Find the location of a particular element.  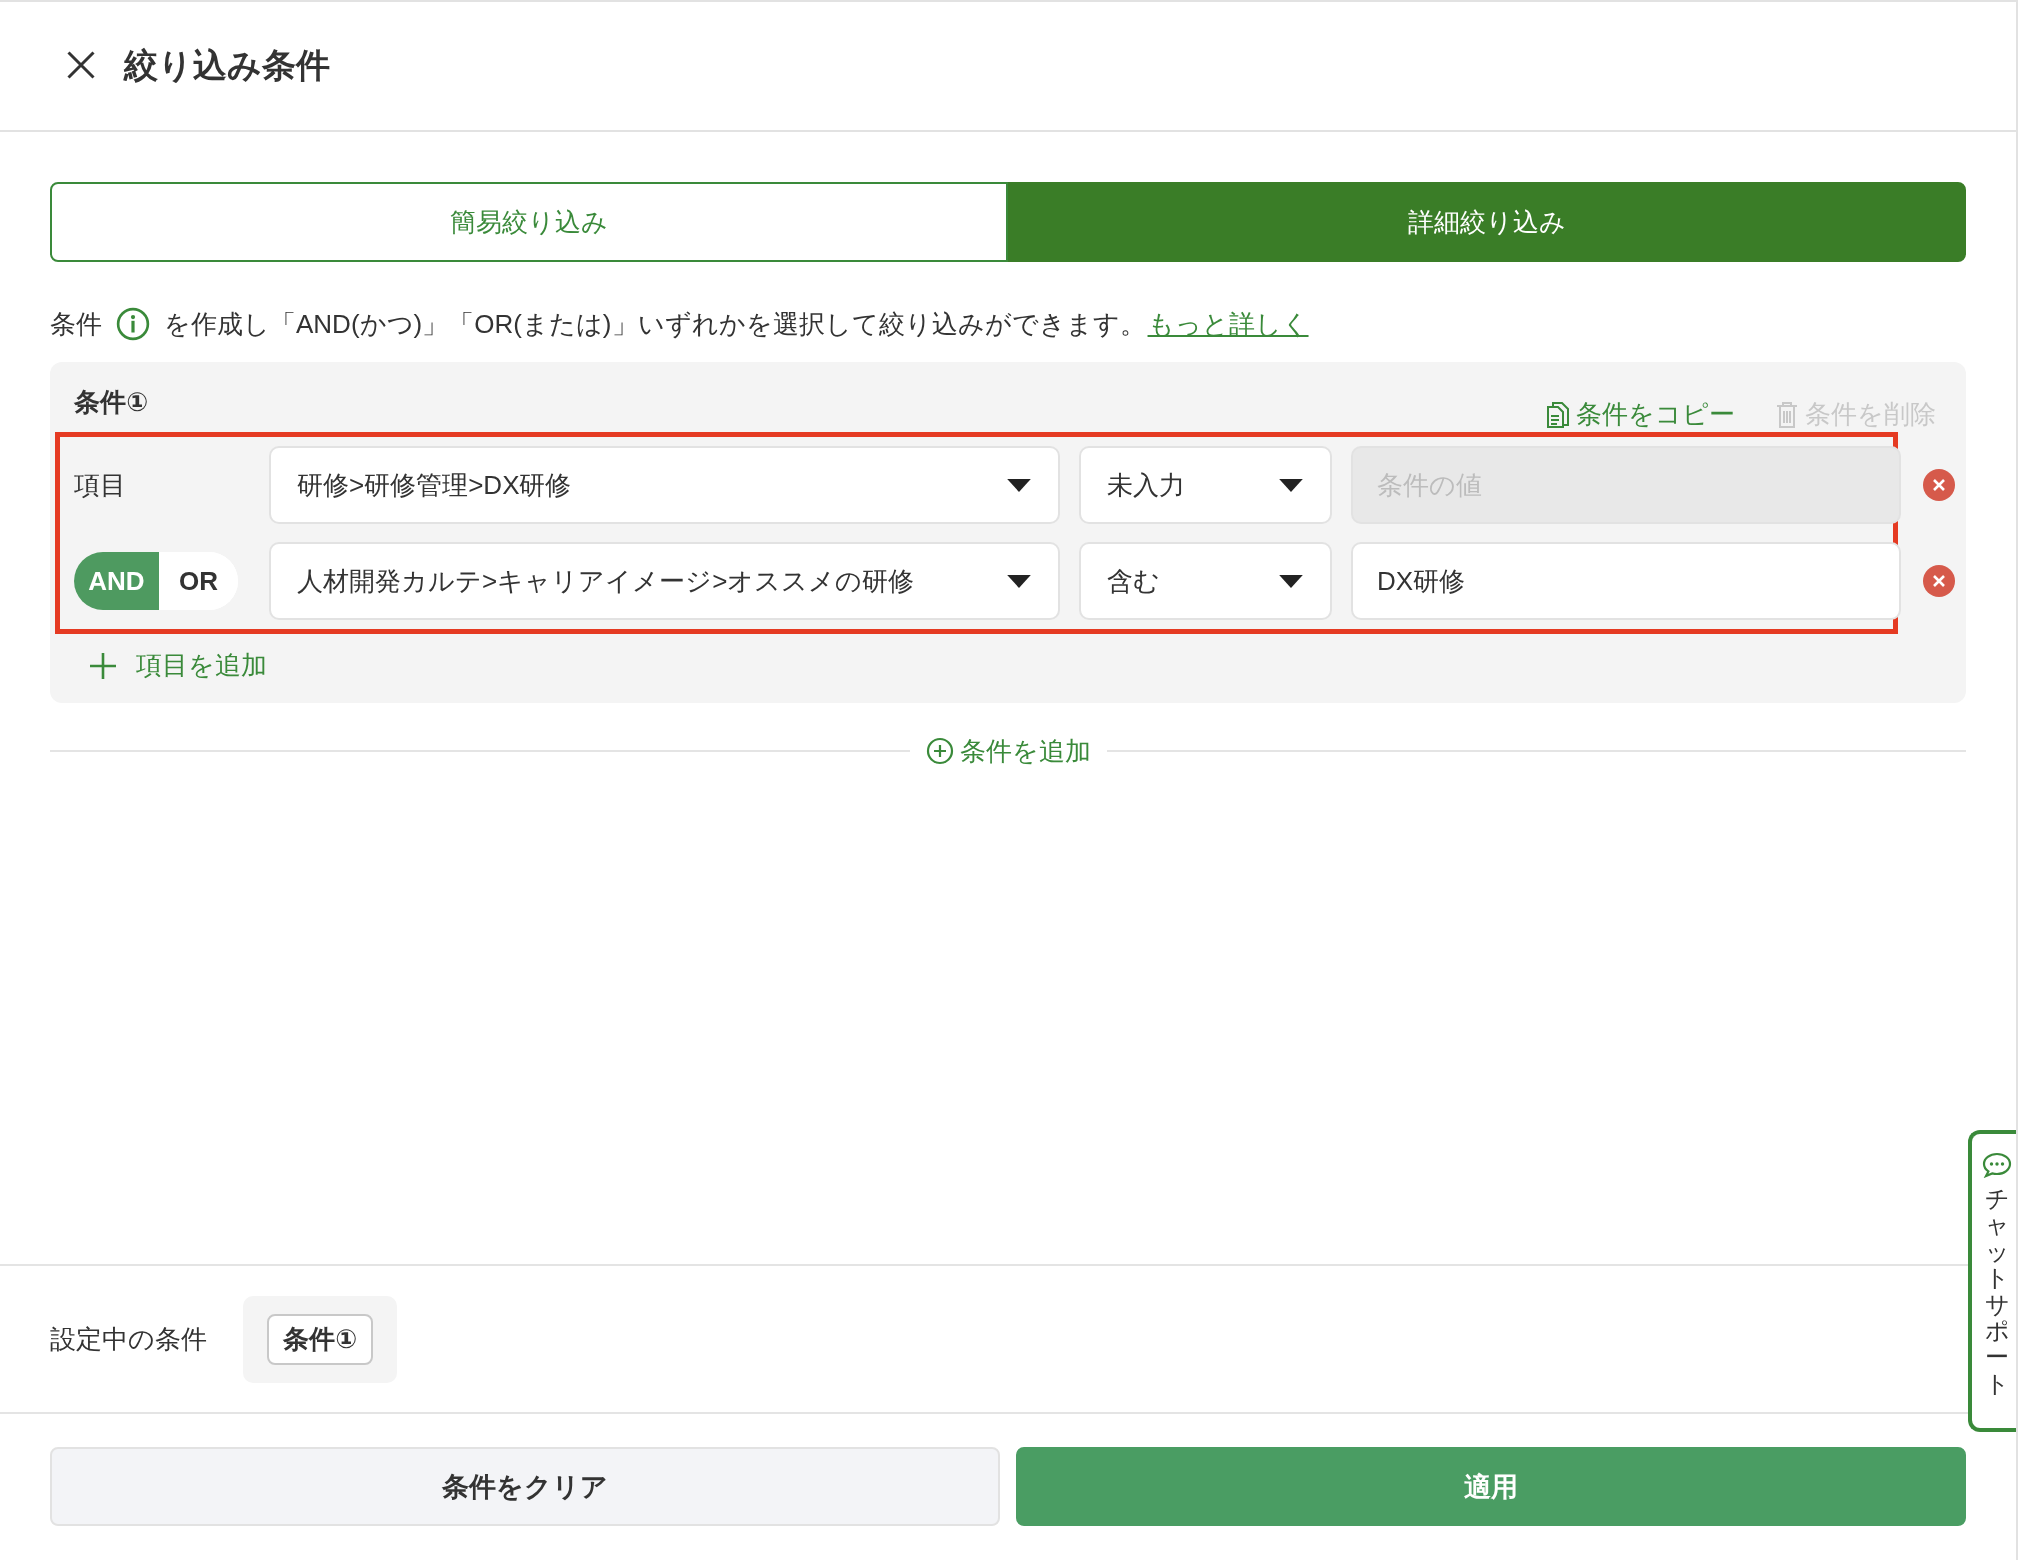

close-icon is located at coordinates (81, 65).